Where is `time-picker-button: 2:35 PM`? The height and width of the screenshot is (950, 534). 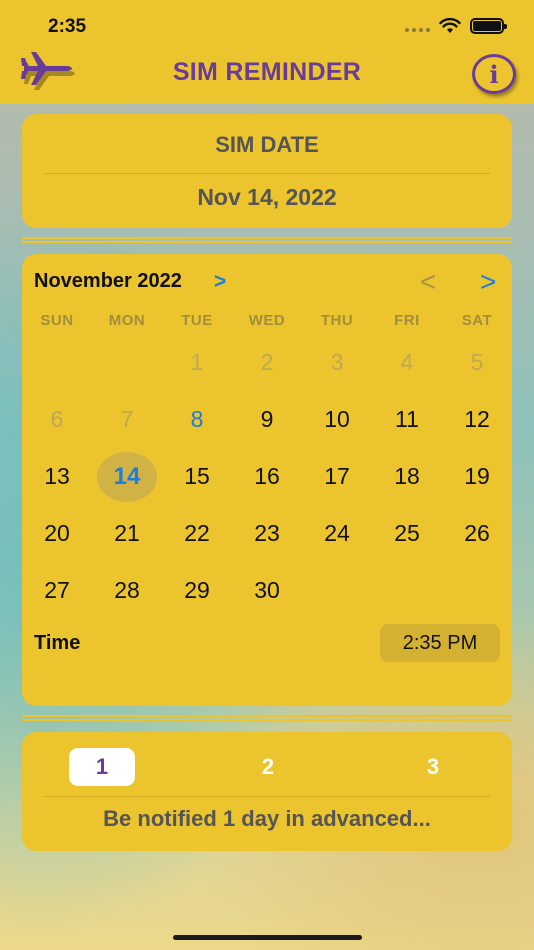
time-picker-button: 2:35 PM is located at coordinates (440, 643).